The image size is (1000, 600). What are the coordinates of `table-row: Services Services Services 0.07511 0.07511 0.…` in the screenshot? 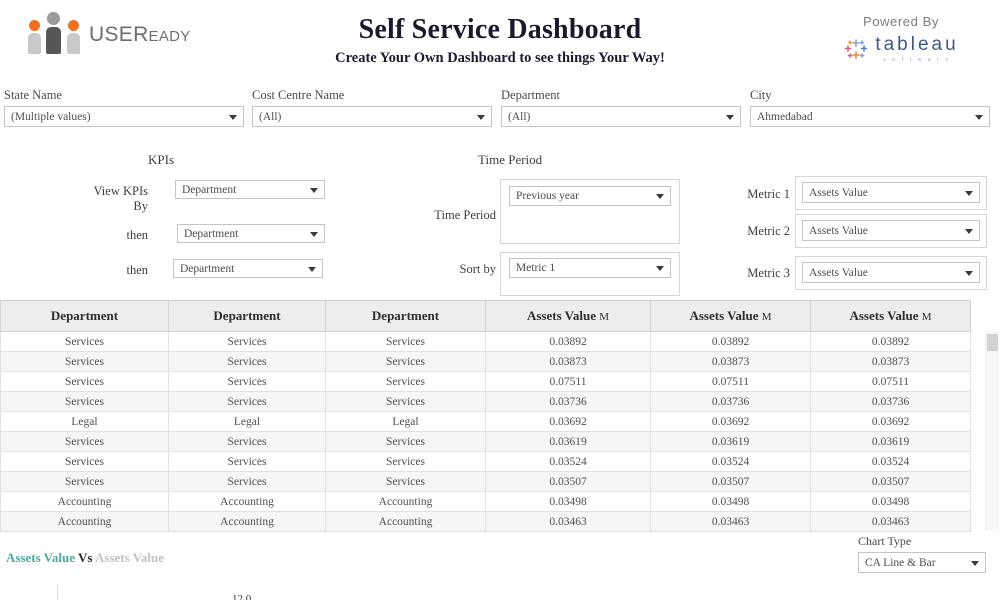 It's located at (485, 381).